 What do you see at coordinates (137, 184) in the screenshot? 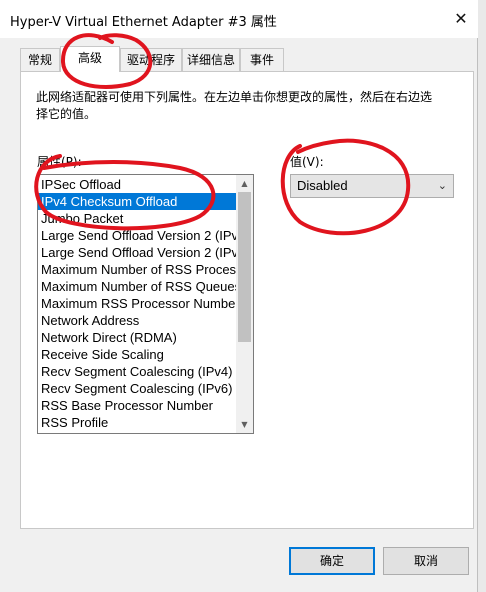
I see `list-item: IPSec Offload` at bounding box center [137, 184].